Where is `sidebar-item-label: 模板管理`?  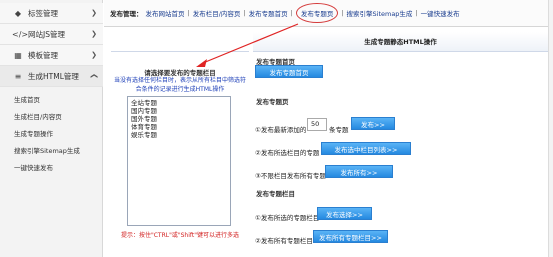
sidebar-item-label: 模板管理 is located at coordinates (43, 55).